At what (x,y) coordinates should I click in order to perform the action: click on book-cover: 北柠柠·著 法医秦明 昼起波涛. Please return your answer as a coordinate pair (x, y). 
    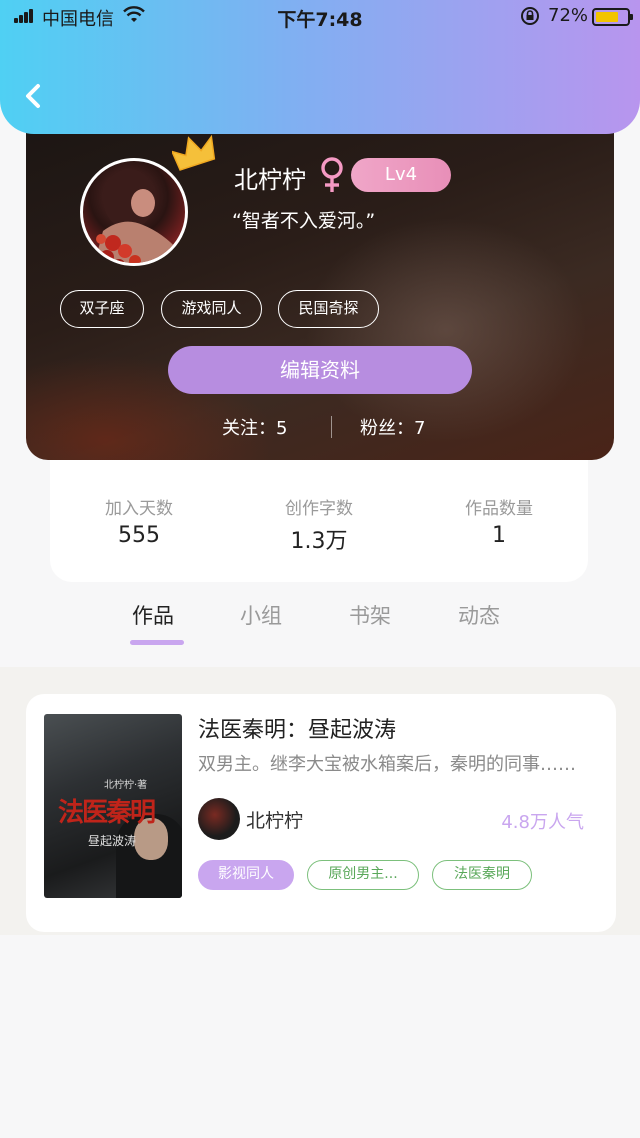
    Looking at the image, I should click on (113, 806).